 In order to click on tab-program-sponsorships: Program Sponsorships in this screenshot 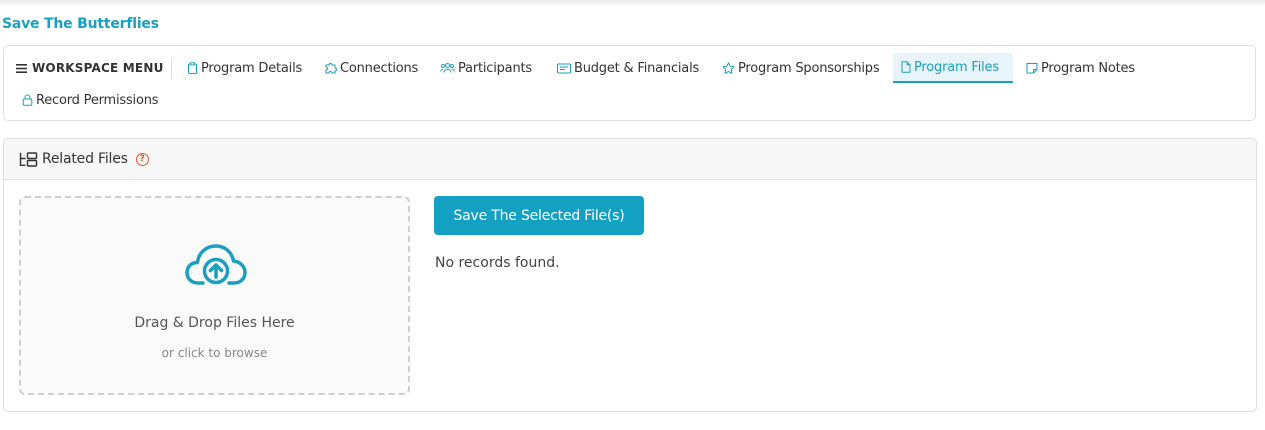, I will do `click(801, 68)`.